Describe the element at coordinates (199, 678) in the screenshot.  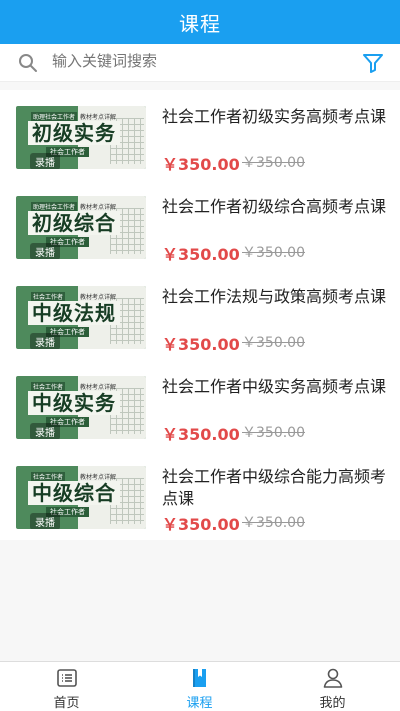
I see `book-icon` at that location.